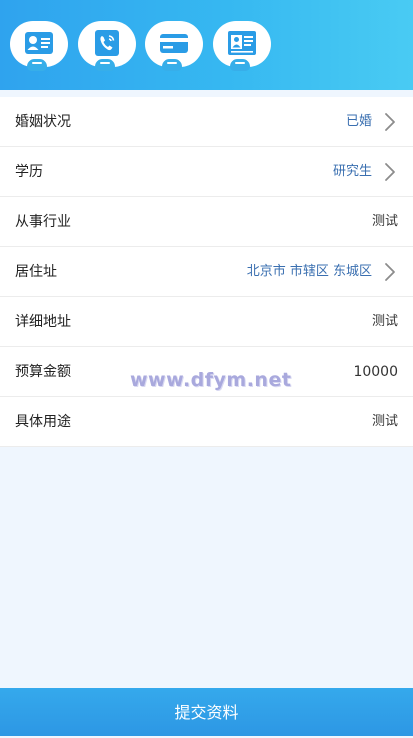  Describe the element at coordinates (29, 172) in the screenshot. I see `row-label: 学历` at that location.